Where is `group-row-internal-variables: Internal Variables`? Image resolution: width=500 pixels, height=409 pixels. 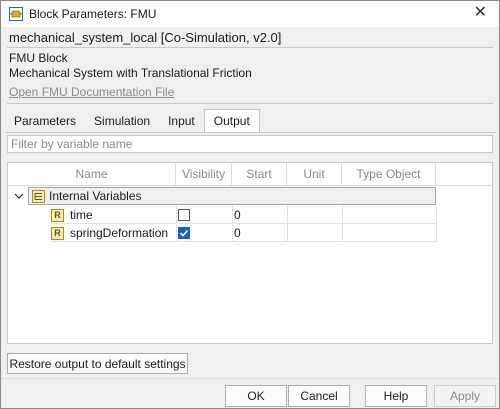 group-row-internal-variables: Internal Variables is located at coordinates (232, 196).